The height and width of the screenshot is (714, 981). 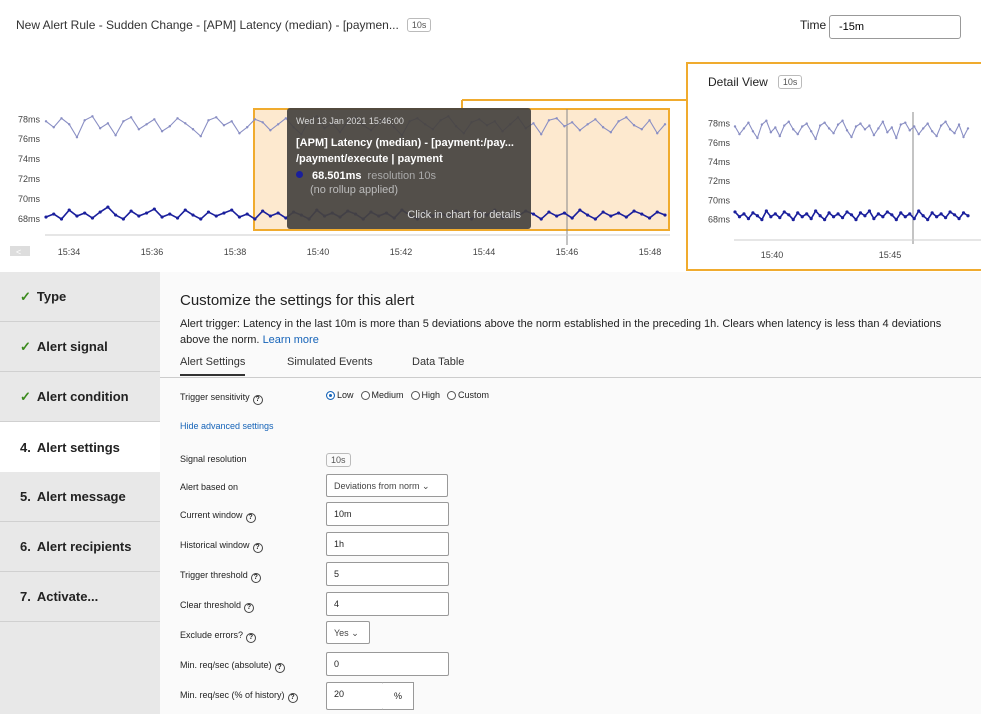 I want to click on step-alert-recipients: 6. Alert recipients, so click(x=80, y=547).